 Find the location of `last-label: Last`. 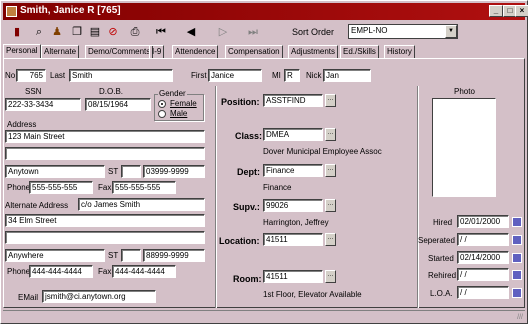

last-label: Last is located at coordinates (58, 75).